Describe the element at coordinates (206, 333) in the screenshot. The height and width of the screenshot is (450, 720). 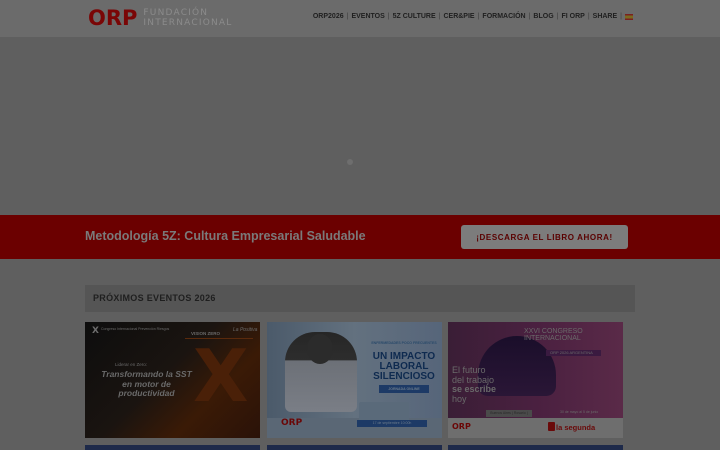
I see `vision-zero-logo: VISION ZERO` at that location.